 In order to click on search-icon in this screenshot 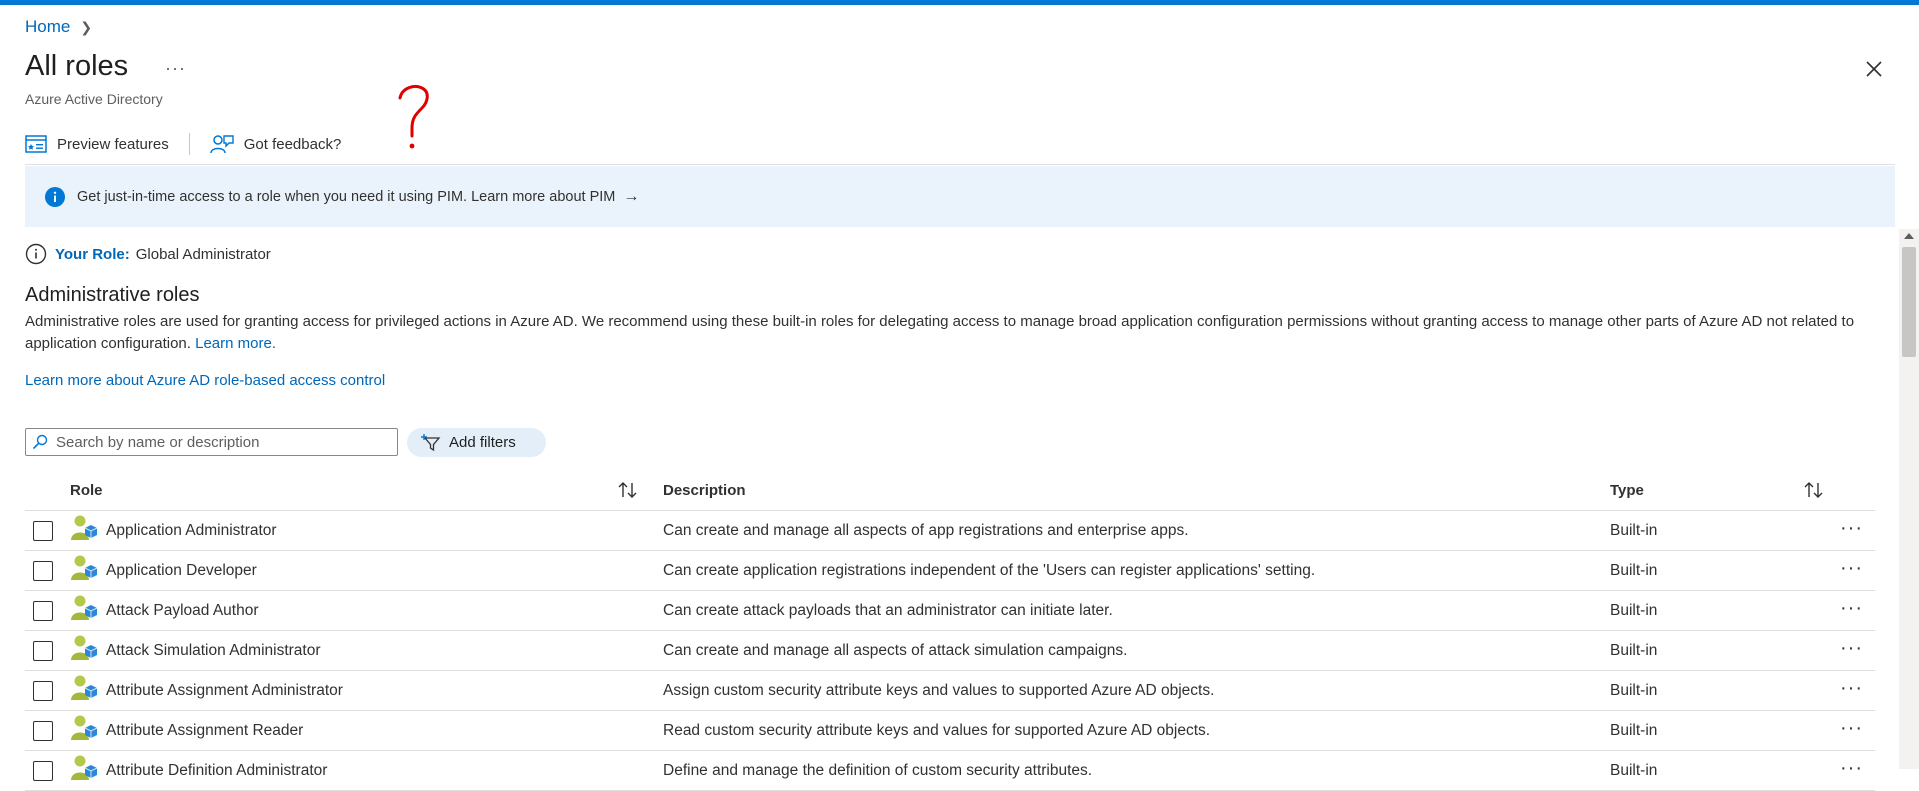, I will do `click(40, 442)`.